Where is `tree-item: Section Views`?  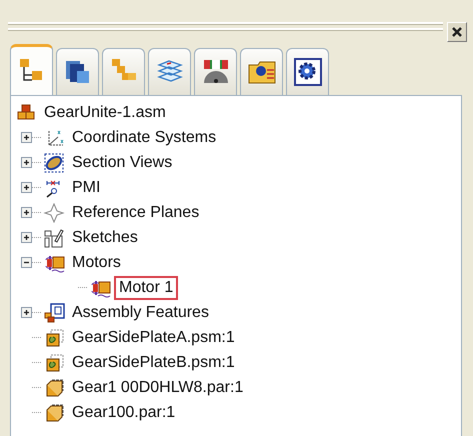
tree-item: Section Views is located at coordinates (122, 163).